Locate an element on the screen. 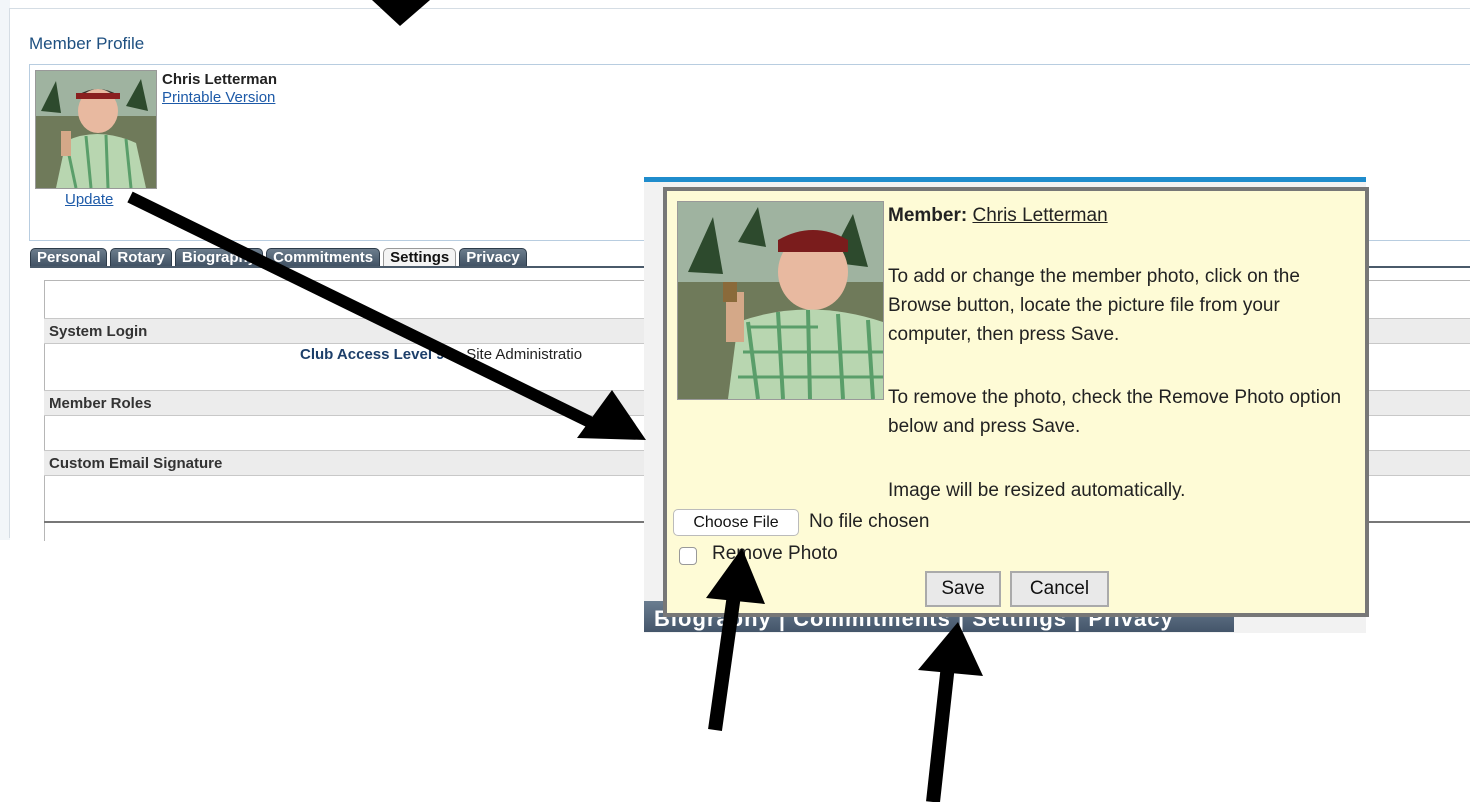  arrow-to-modal is located at coordinates (364, 311).